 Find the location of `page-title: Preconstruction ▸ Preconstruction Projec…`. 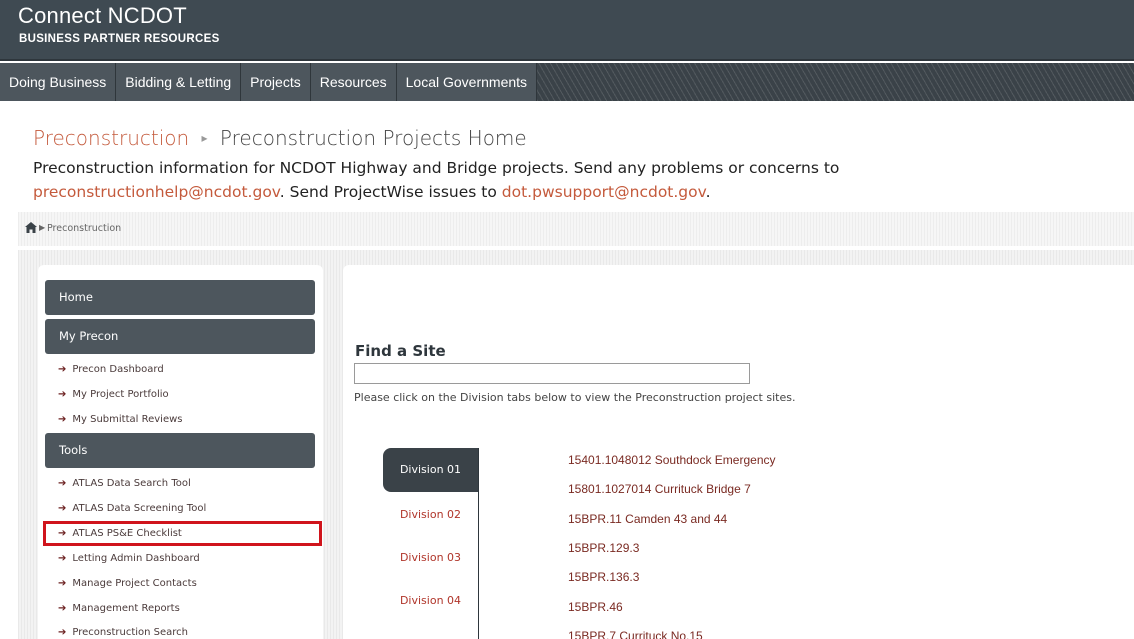

page-title: Preconstruction ▸ Preconstruction Projec… is located at coordinates (280, 138).